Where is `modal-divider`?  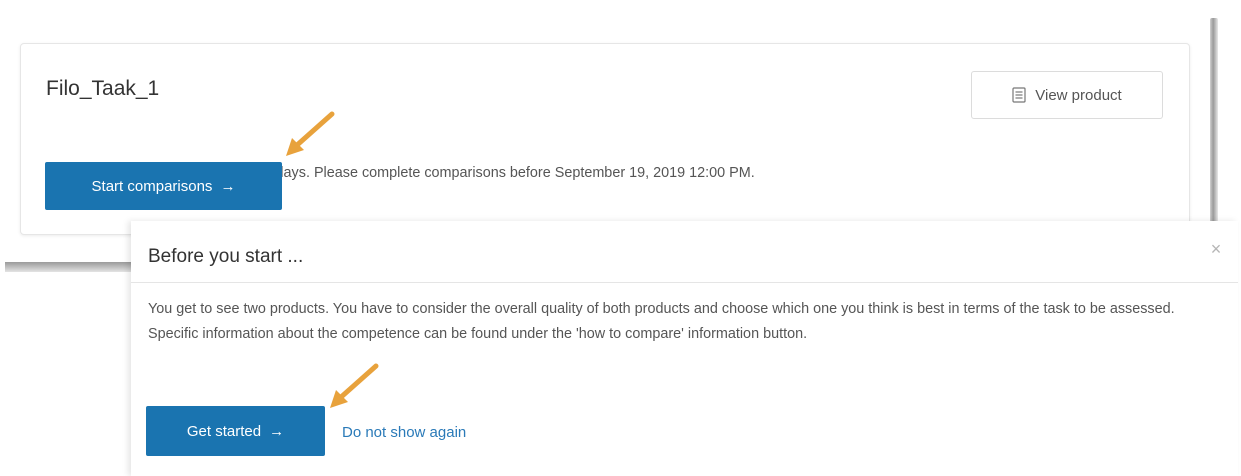 modal-divider is located at coordinates (684, 282).